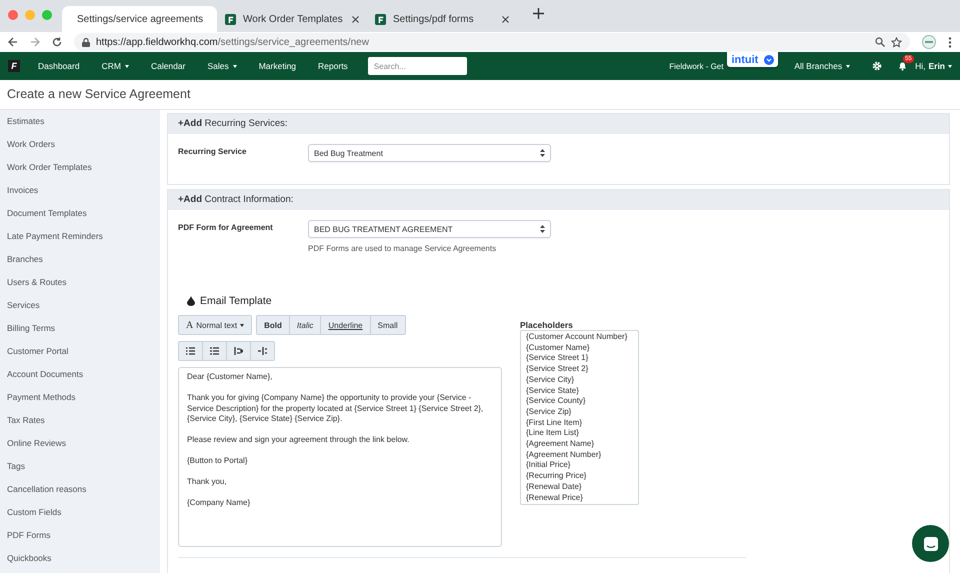  I want to click on browser-tab: Settings/pdf forms, so click(442, 19).